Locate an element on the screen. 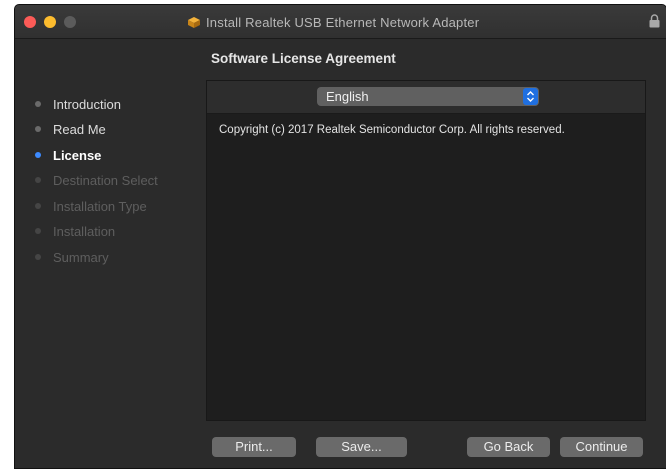 Image resolution: width=666 pixels, height=469 pixels. step-label: Introduction is located at coordinates (87, 104).